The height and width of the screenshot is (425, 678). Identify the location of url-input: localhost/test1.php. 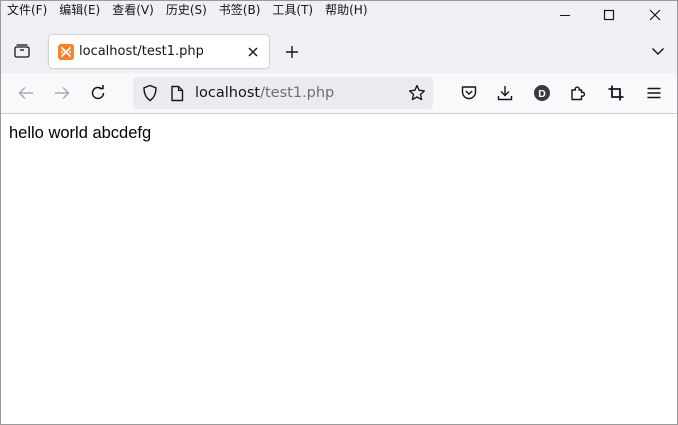
(264, 93).